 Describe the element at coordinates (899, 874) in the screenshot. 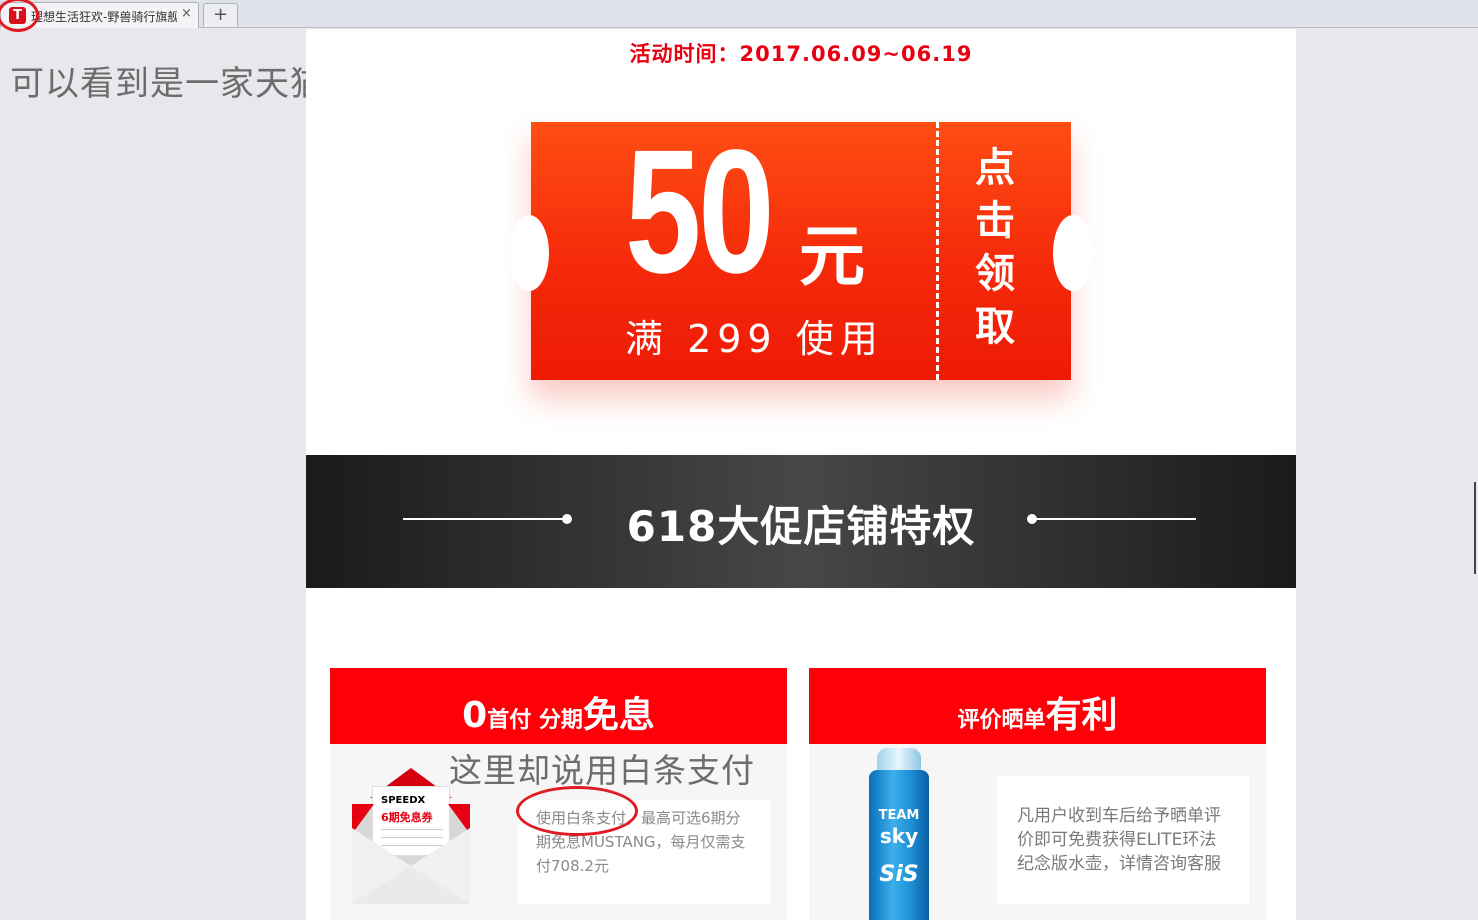

I see `bottle-sis-label: SiS` at that location.